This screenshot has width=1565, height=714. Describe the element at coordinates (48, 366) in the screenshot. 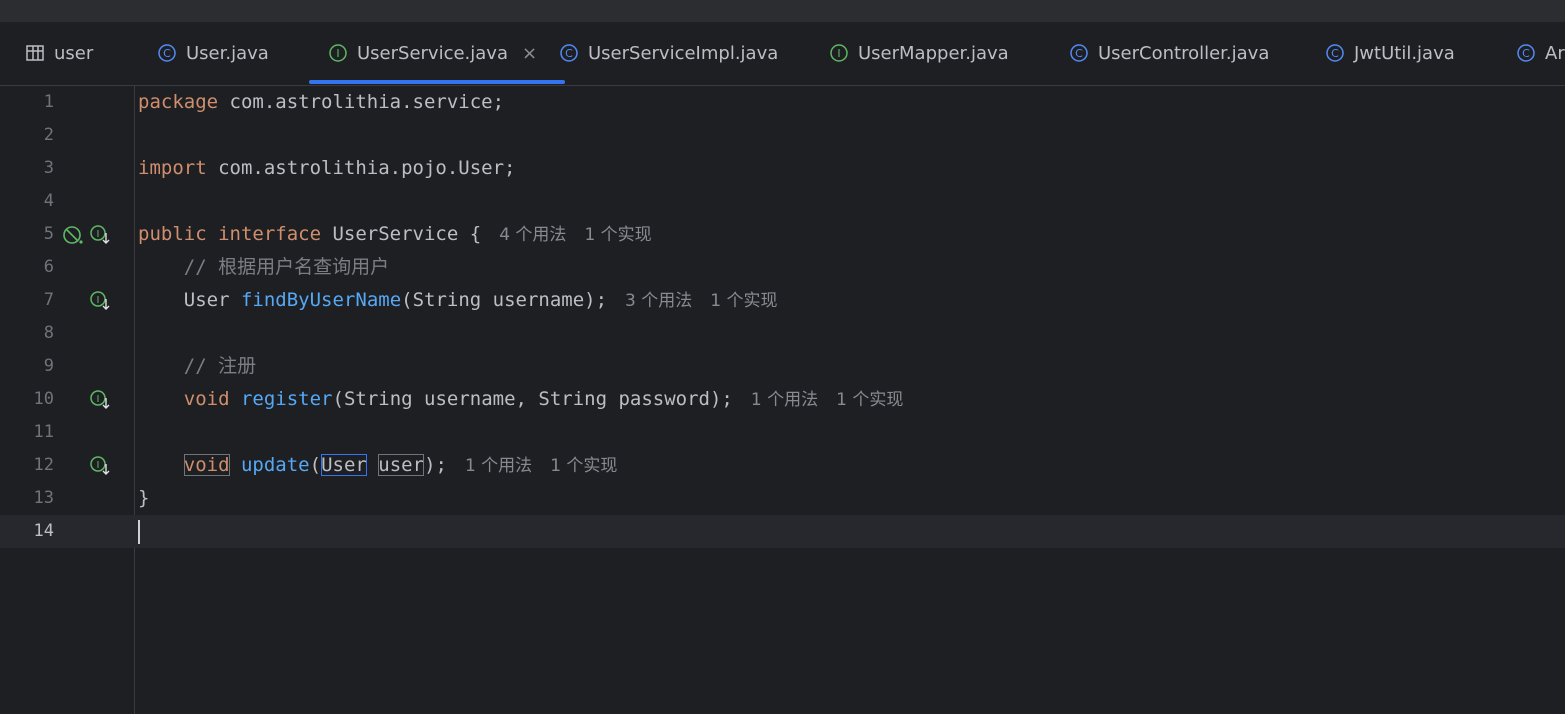

I see `line-number: 9` at that location.